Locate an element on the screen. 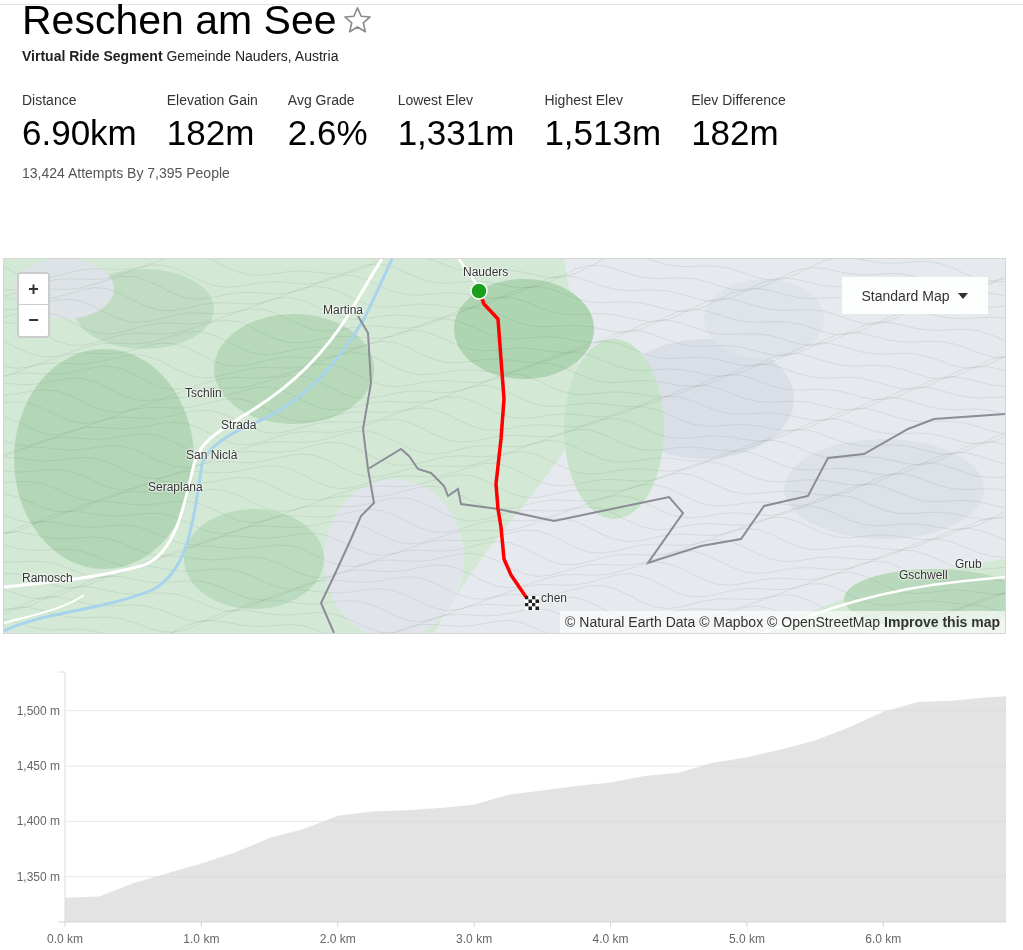 The image size is (1023, 950). axis-tick-label: 2.0 km is located at coordinates (337, 939).